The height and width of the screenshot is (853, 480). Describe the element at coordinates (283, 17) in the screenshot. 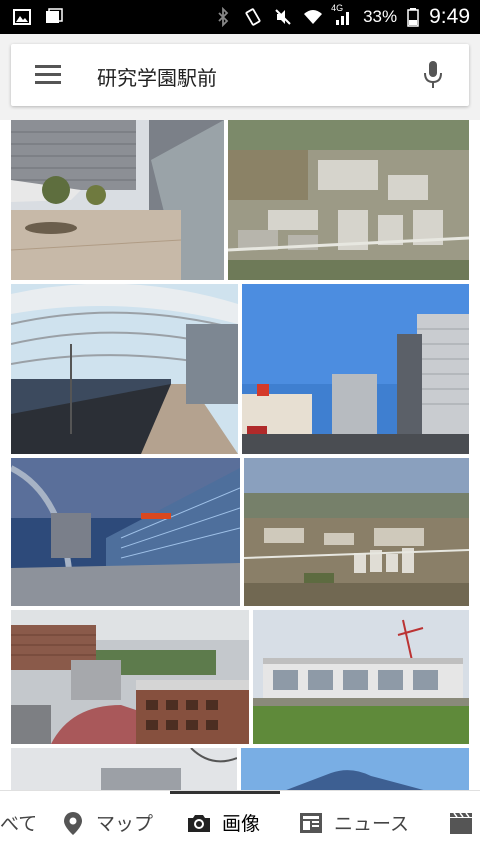

I see `mute-icon` at that location.